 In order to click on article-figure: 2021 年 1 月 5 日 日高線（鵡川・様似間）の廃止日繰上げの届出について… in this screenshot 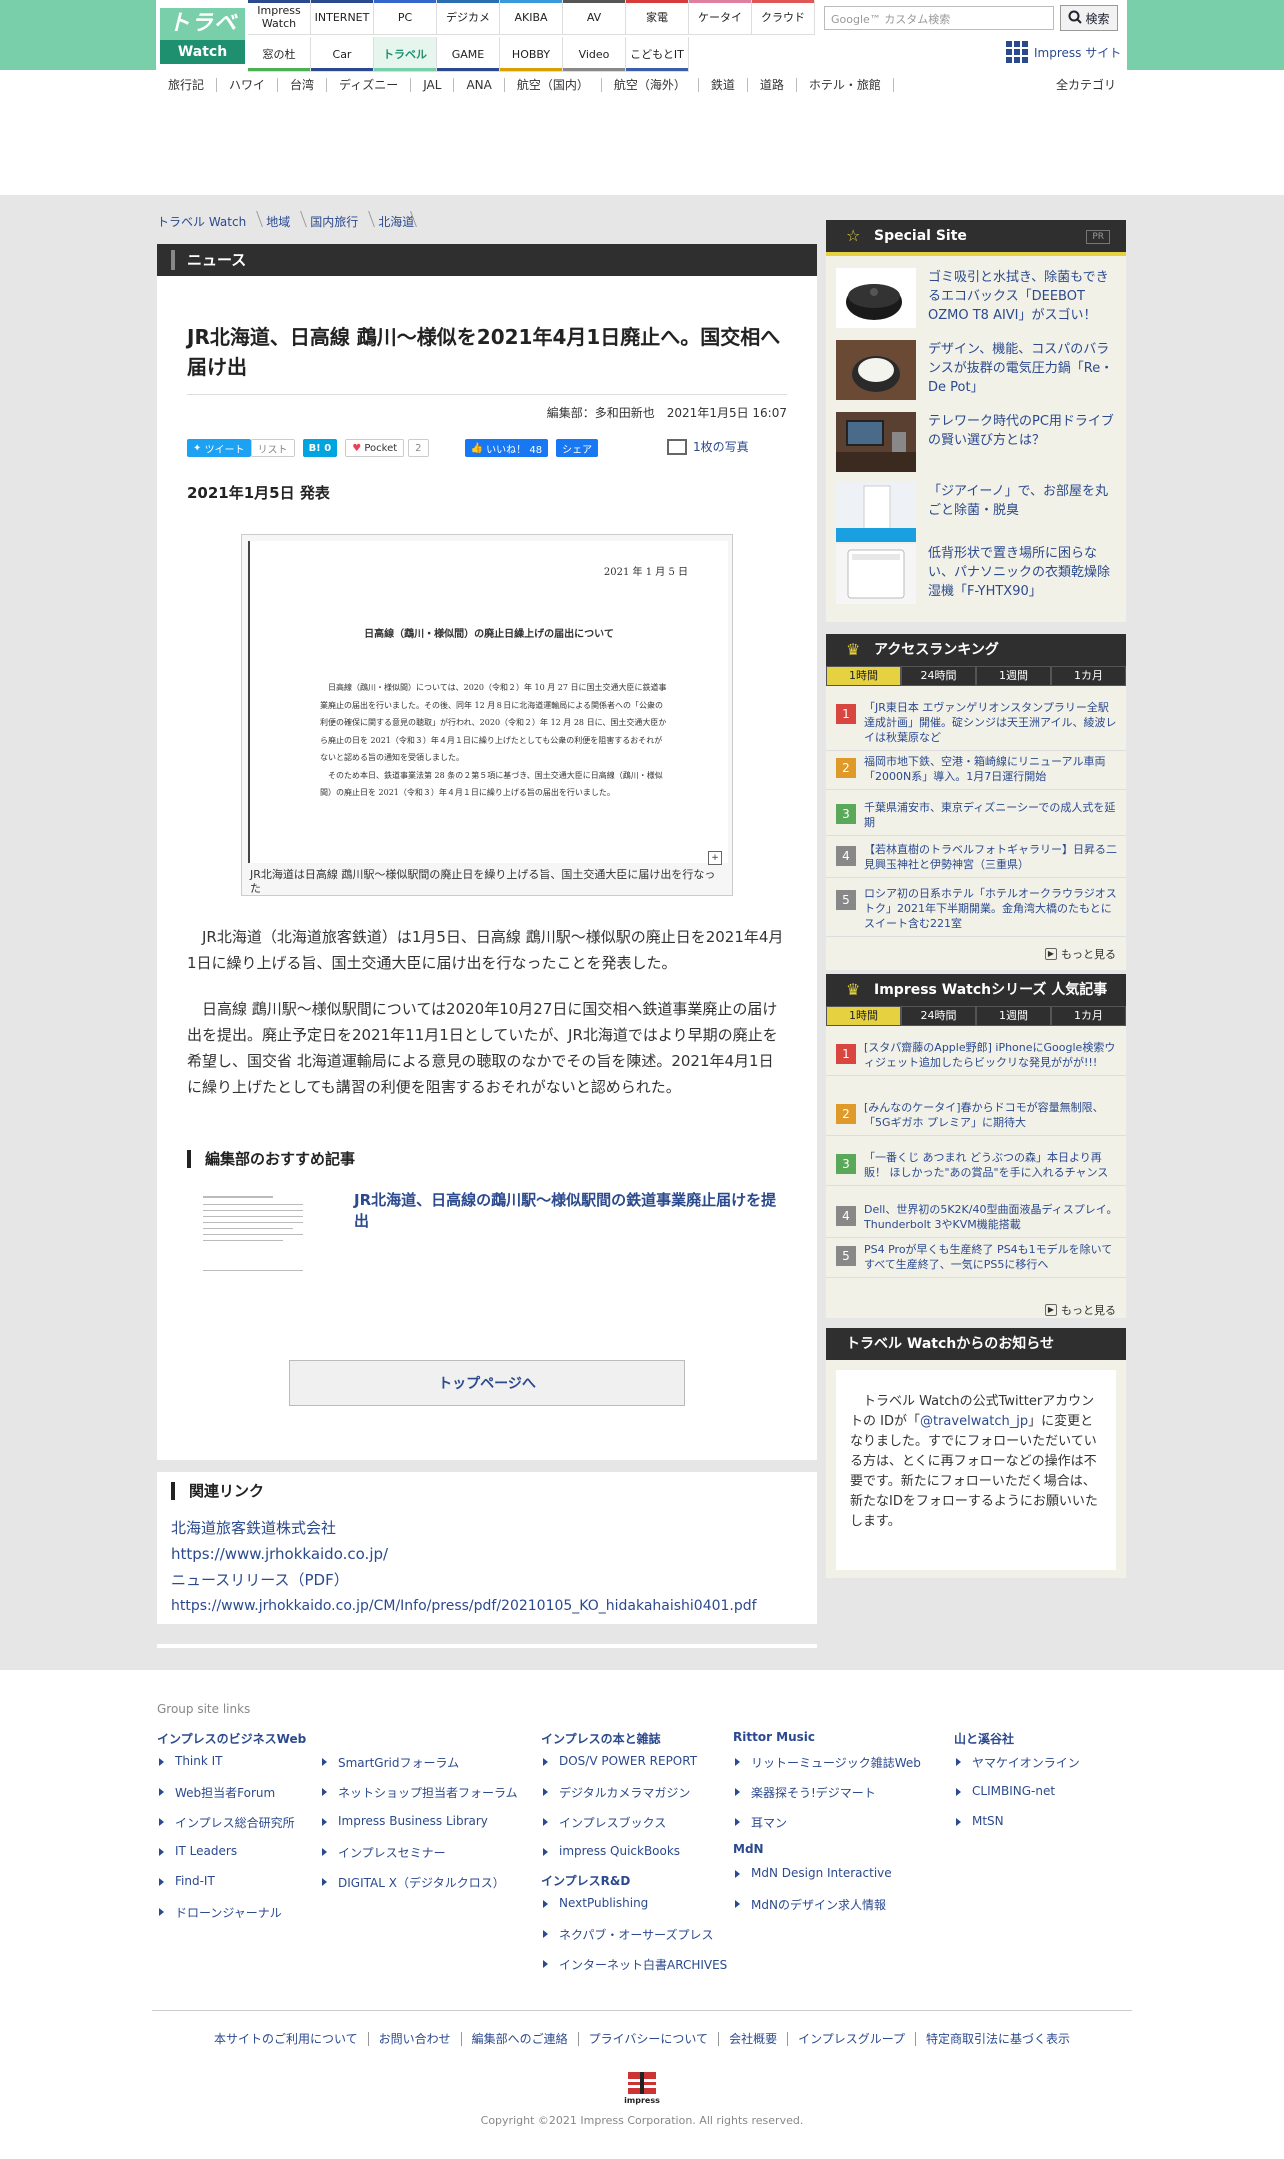, I will do `click(487, 715)`.